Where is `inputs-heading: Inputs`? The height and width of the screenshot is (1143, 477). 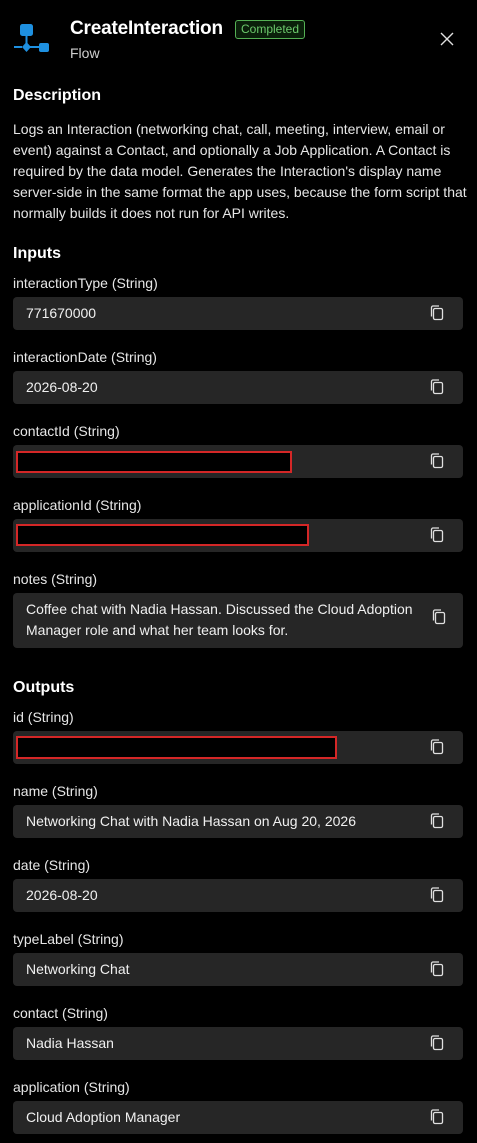
inputs-heading: Inputs is located at coordinates (37, 253).